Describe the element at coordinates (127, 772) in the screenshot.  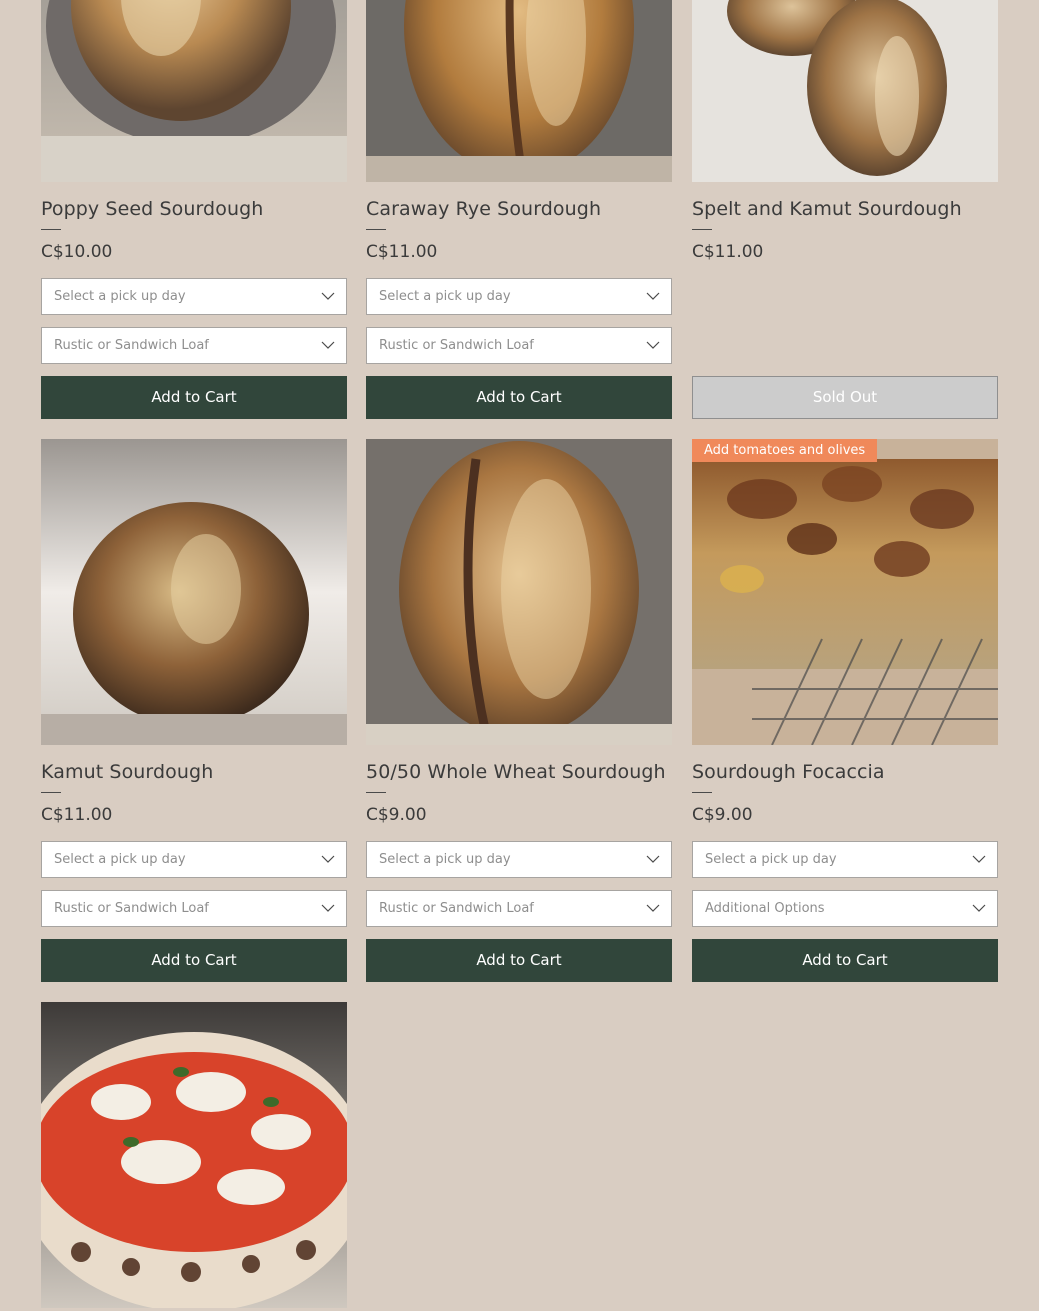
I see `product-name: Kamut Sourdough` at that location.